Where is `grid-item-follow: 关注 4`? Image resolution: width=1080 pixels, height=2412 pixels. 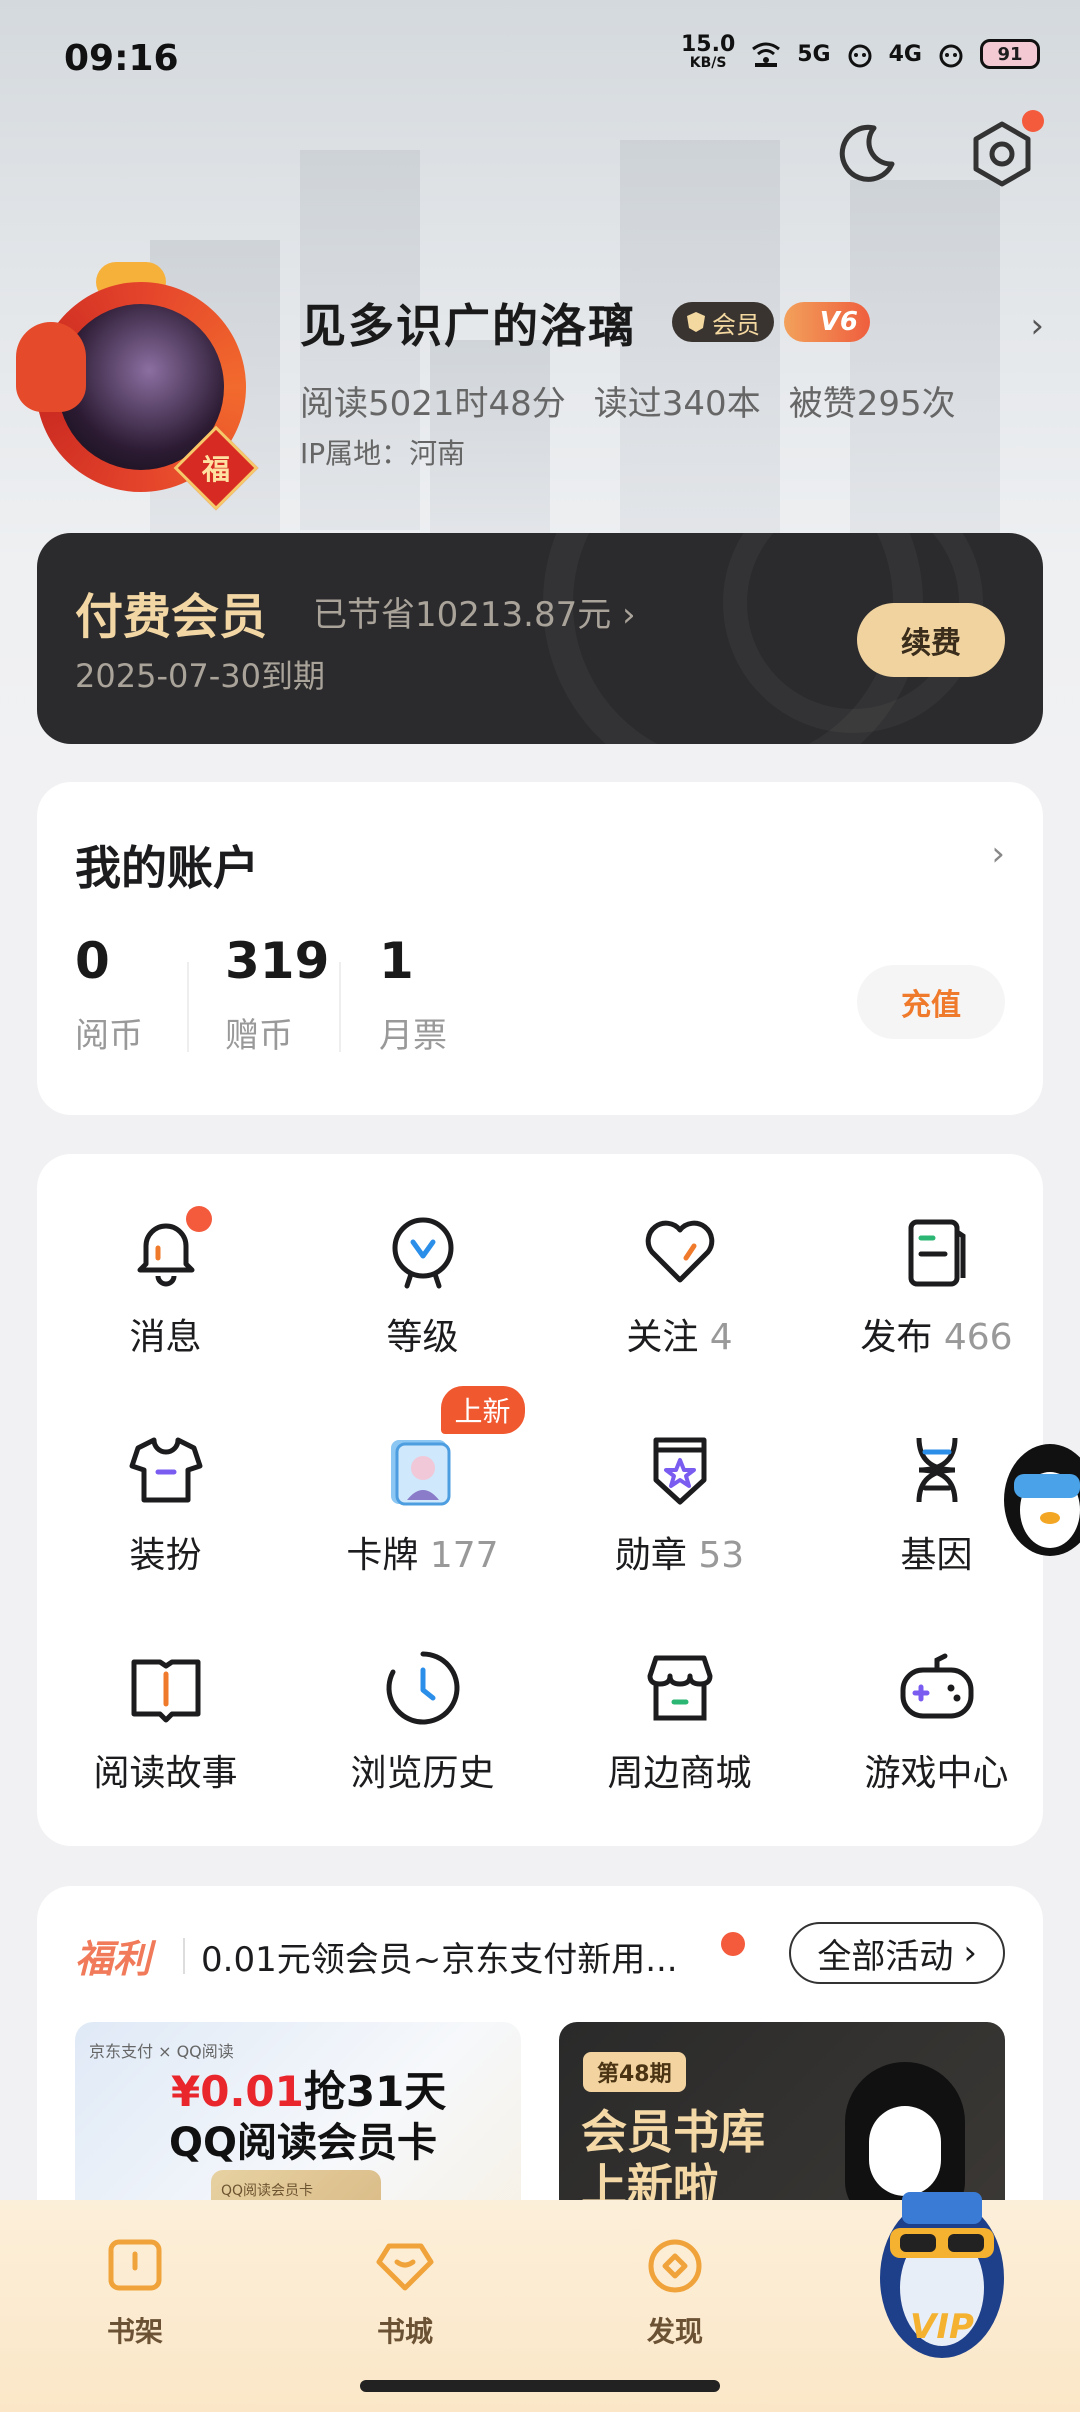
grid-item-follow: 关注 4 is located at coordinates (679, 1286).